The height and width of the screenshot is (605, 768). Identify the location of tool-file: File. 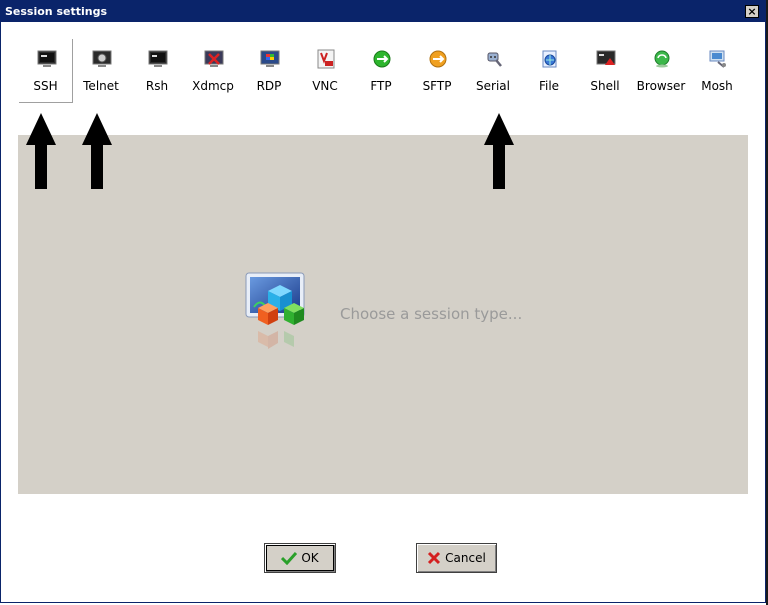
(549, 71).